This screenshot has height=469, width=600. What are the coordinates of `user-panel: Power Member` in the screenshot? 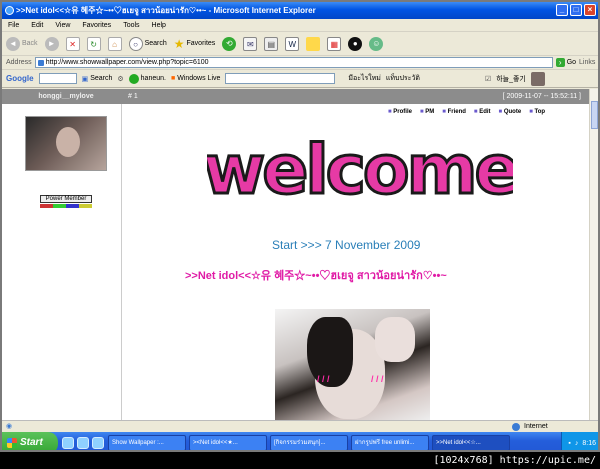 It's located at (67, 262).